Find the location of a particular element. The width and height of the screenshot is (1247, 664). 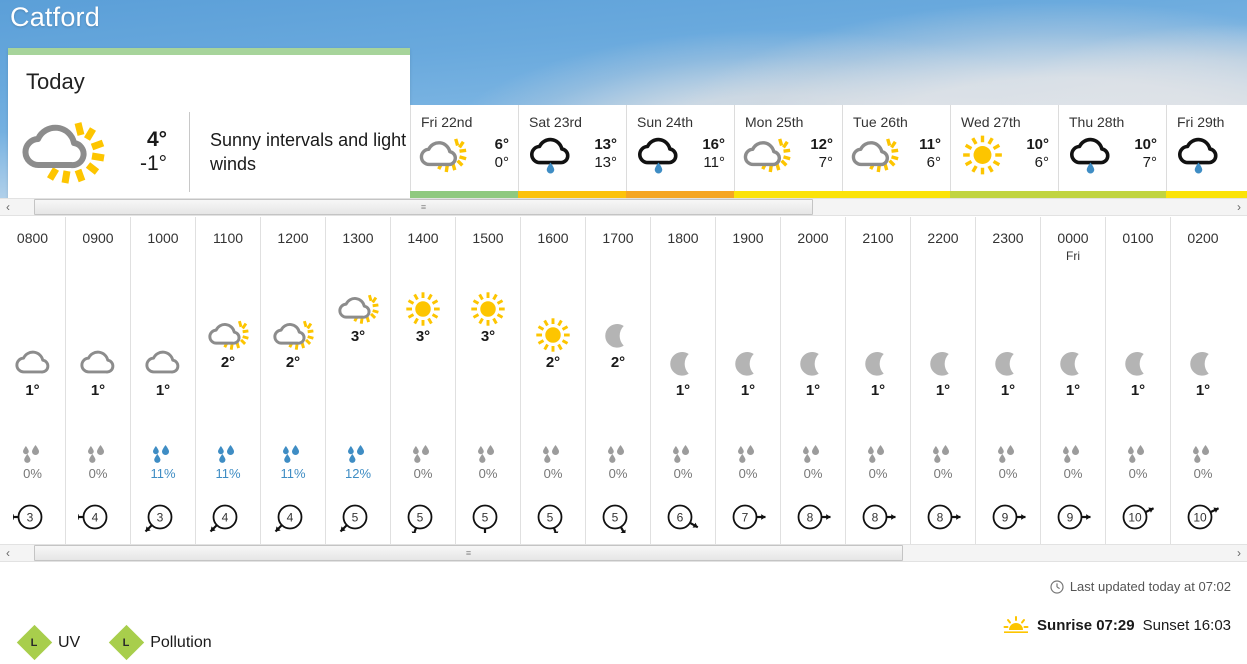

day-tab: Sat 23rd 13° 13° is located at coordinates (572, 148).